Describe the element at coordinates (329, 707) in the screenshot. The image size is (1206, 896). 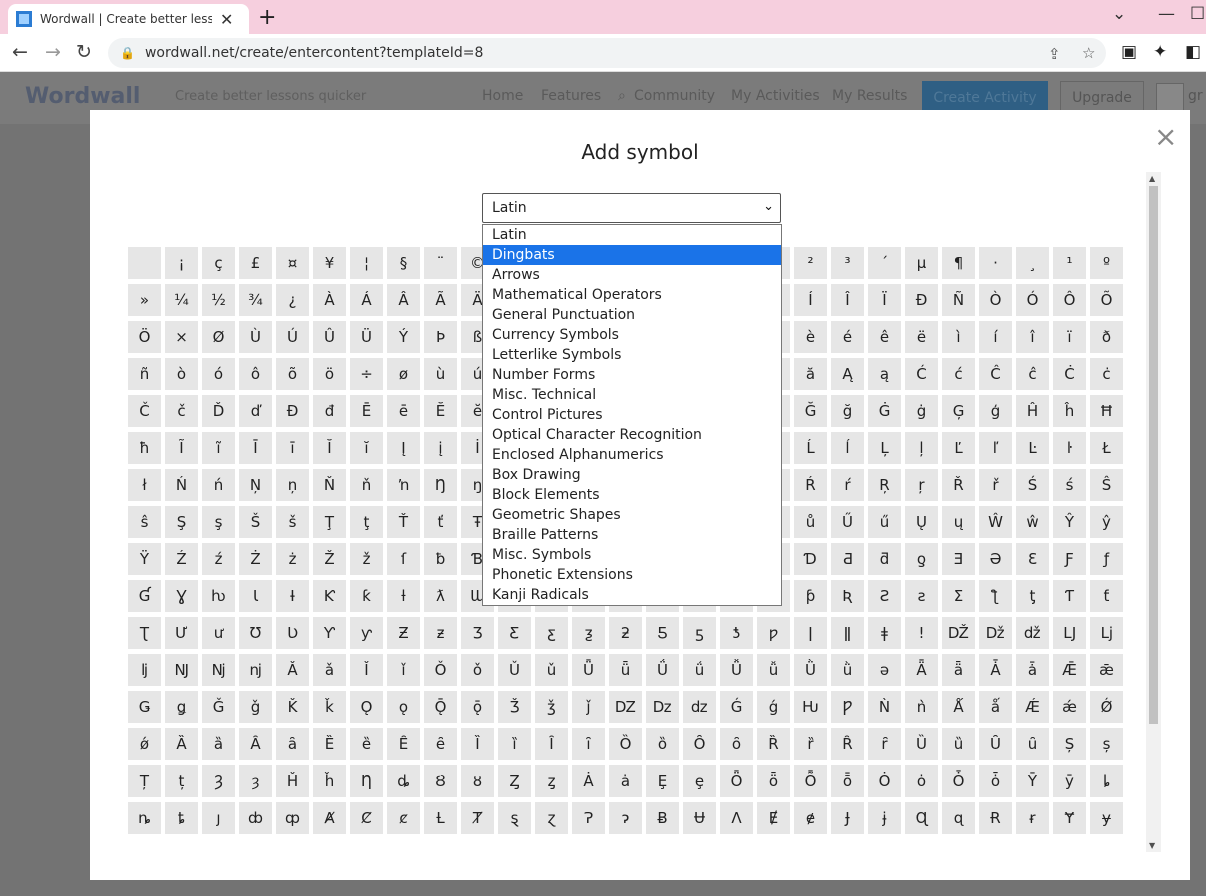
I see `symbol-cell: ǩ` at that location.